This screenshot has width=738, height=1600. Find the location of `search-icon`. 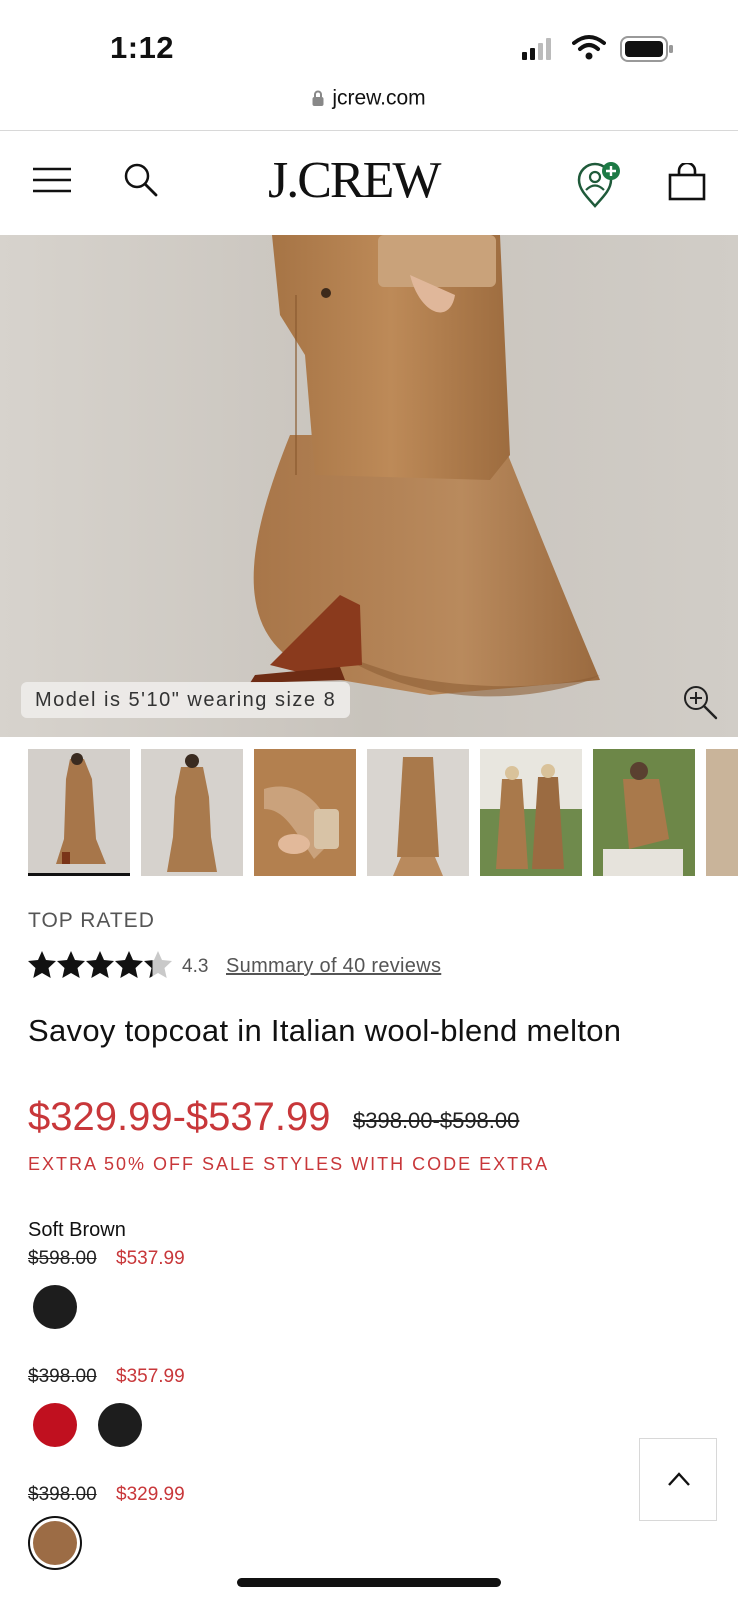

search-icon is located at coordinates (141, 180).